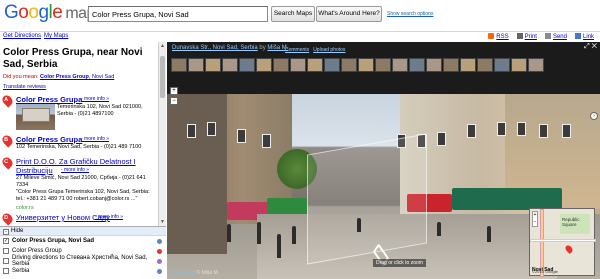 Image resolution: width=600 pixels, height=279 pixels. What do you see at coordinates (587, 46) in the screenshot?
I see `fullscreen-icon: ⤢` at bounding box center [587, 46].